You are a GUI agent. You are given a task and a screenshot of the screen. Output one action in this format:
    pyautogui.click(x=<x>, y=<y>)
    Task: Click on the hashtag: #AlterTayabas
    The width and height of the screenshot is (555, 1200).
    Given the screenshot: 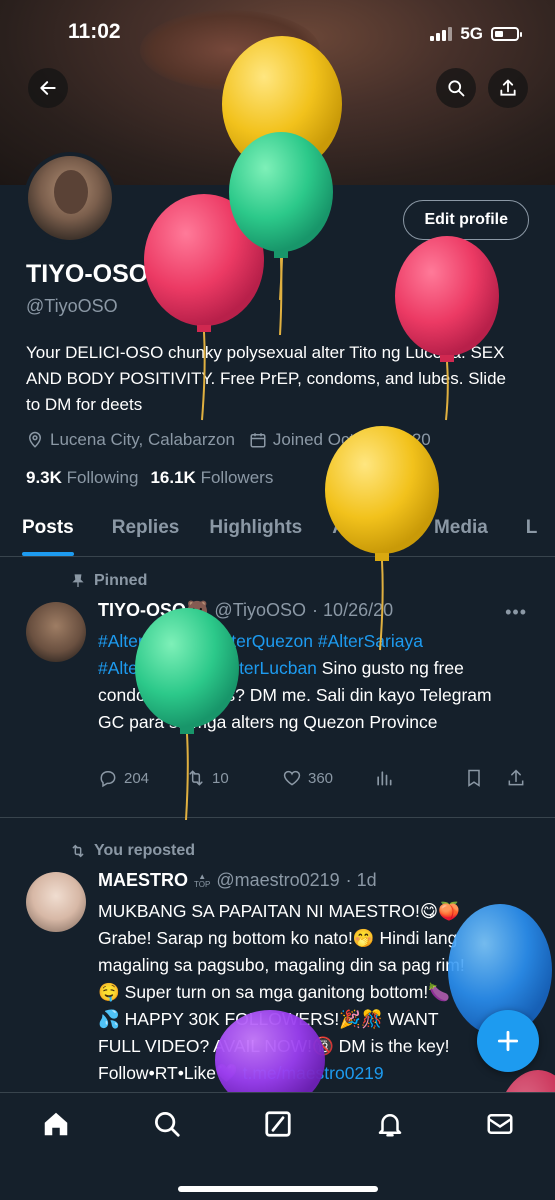 What is the action you would take?
    pyautogui.click(x=153, y=668)
    